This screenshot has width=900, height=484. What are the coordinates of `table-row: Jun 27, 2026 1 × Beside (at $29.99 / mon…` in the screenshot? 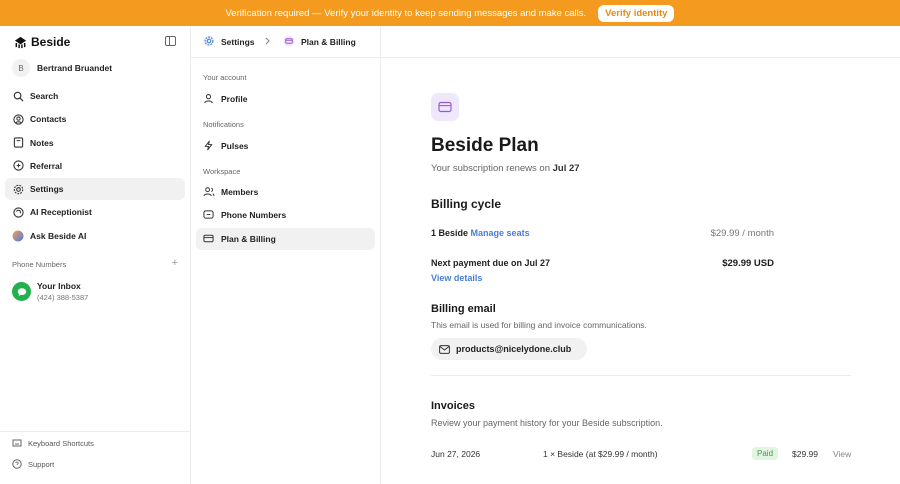 It's located at (641, 454).